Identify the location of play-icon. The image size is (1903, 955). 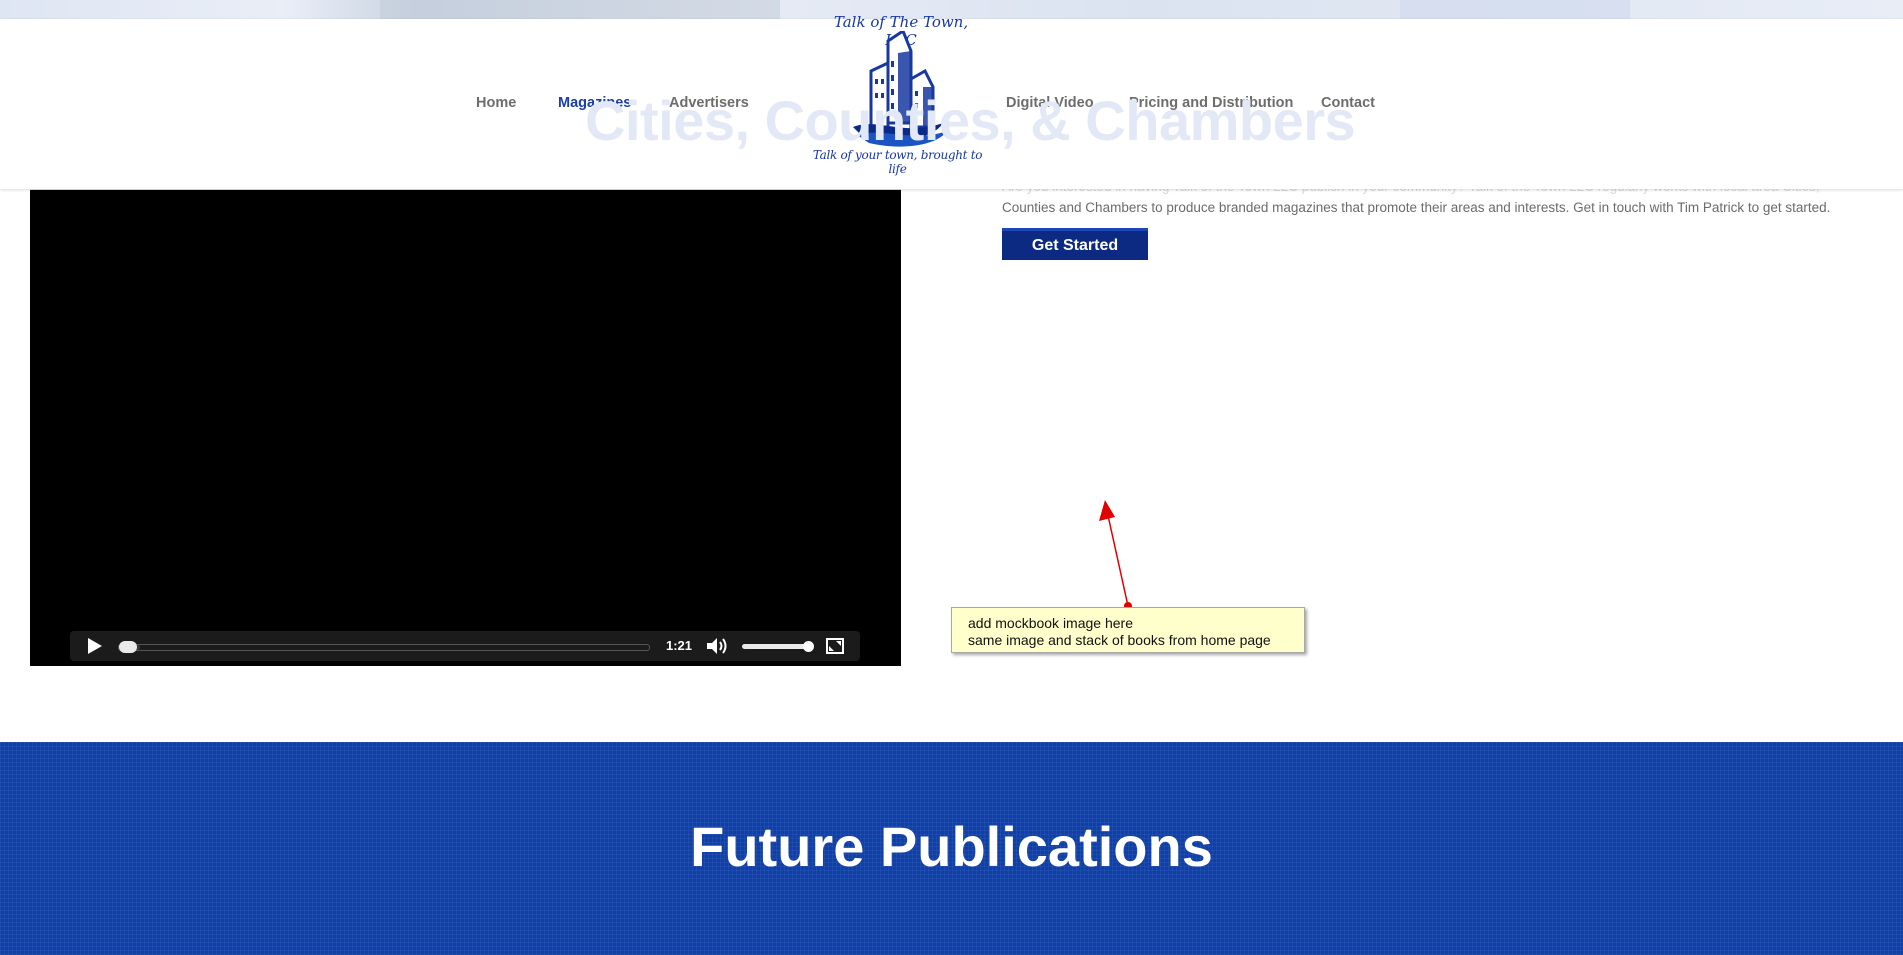
(94, 646).